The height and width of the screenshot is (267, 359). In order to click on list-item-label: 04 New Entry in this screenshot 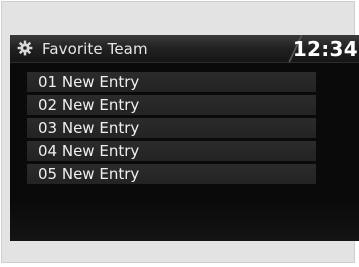, I will do `click(89, 151)`.